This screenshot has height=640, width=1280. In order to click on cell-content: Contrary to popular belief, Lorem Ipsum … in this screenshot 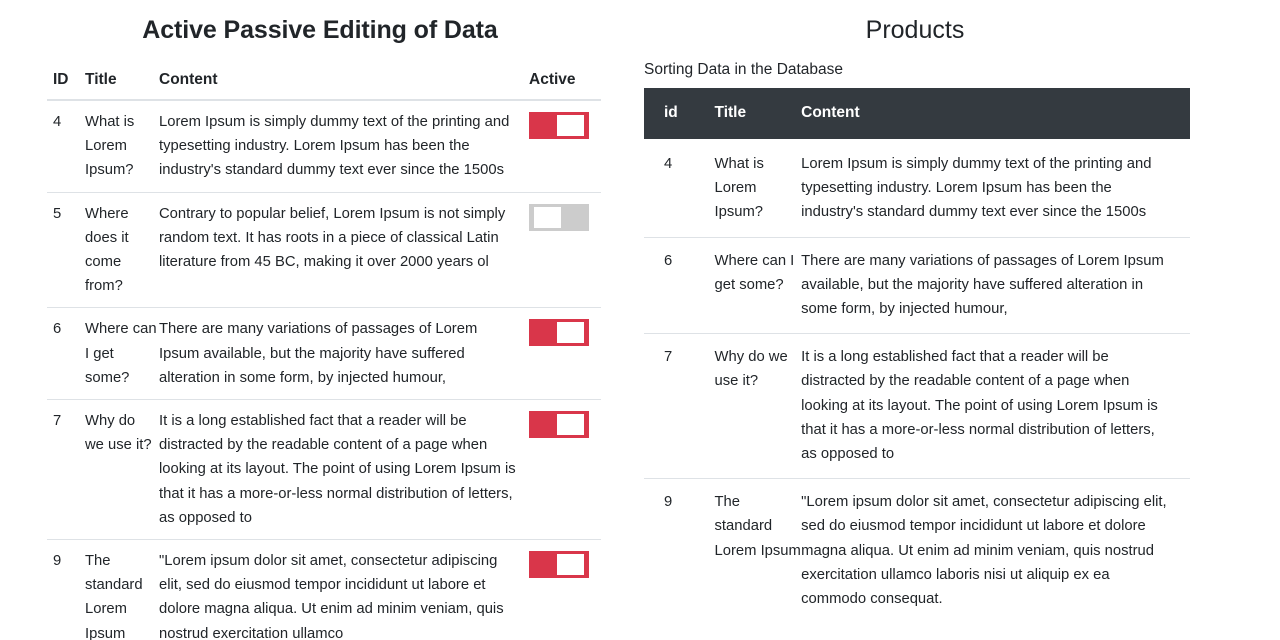, I will do `click(343, 249)`.